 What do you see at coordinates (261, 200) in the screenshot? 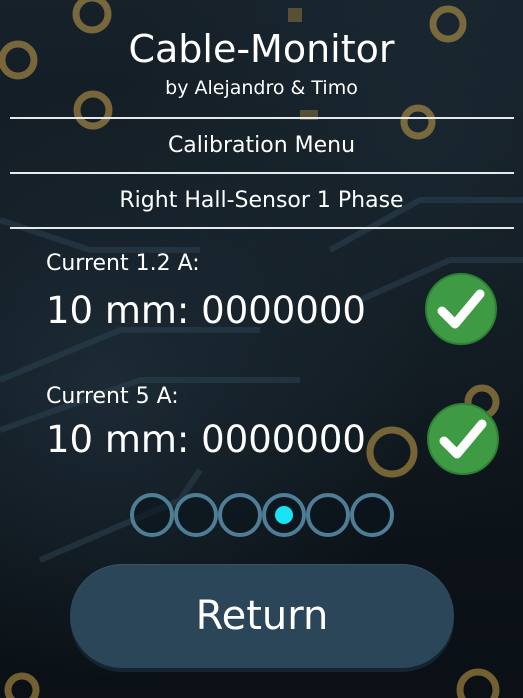
I see `sensor-label: Right Hall-Sensor 1 Phase` at bounding box center [261, 200].